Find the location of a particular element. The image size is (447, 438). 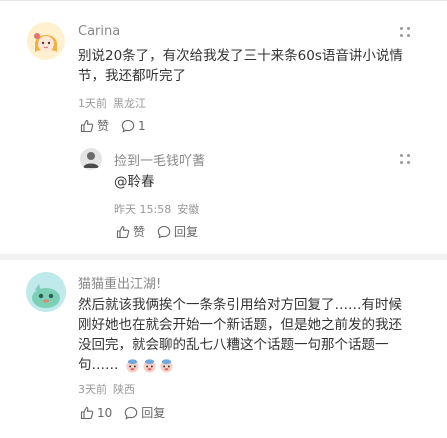

comment-text-line: 没回完，就会聊的乱七八糟这个话题一句那个话题一 is located at coordinates (233, 345).